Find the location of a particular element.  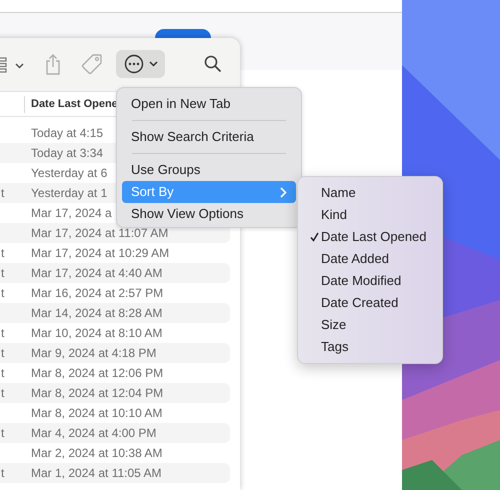

table-cell-text: Yesterday at 6 is located at coordinates (69, 173).